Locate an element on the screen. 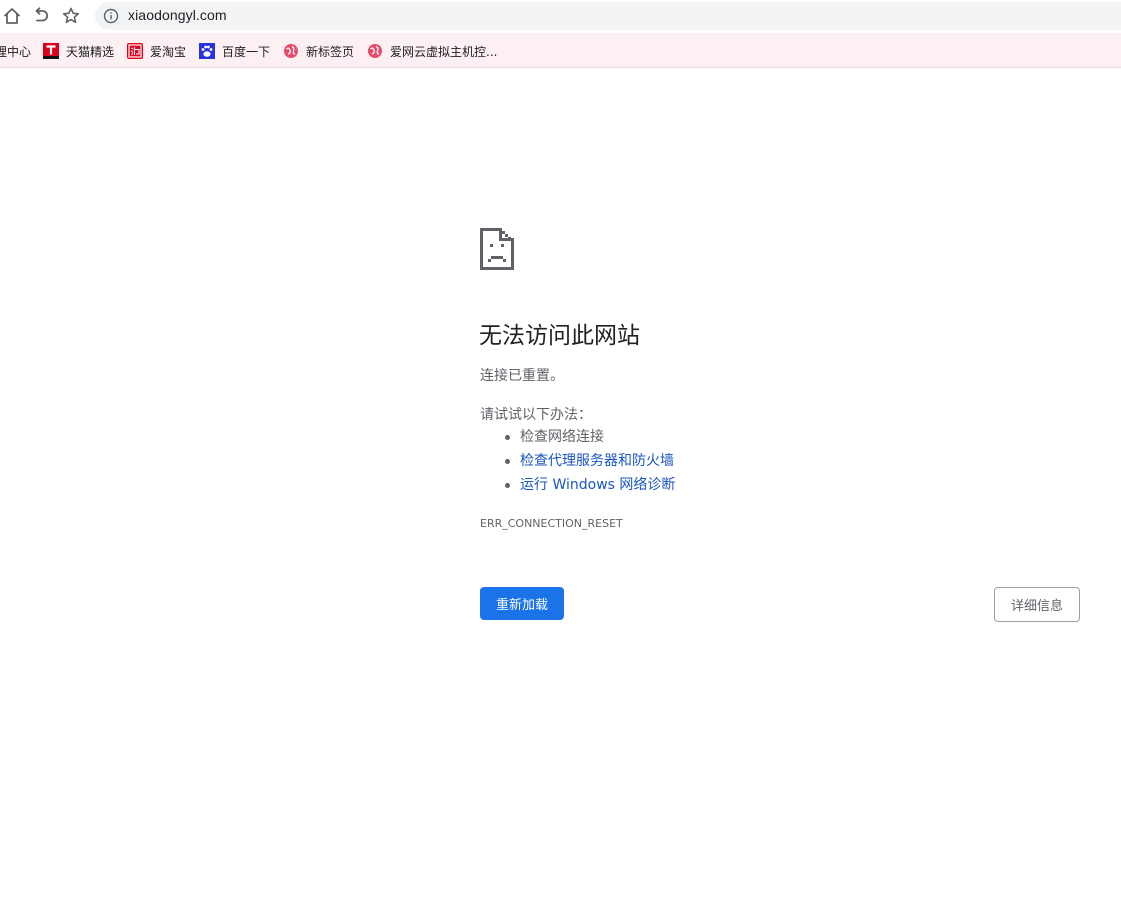 This screenshot has height=916, width=1121. tmall-icon is located at coordinates (51, 51).